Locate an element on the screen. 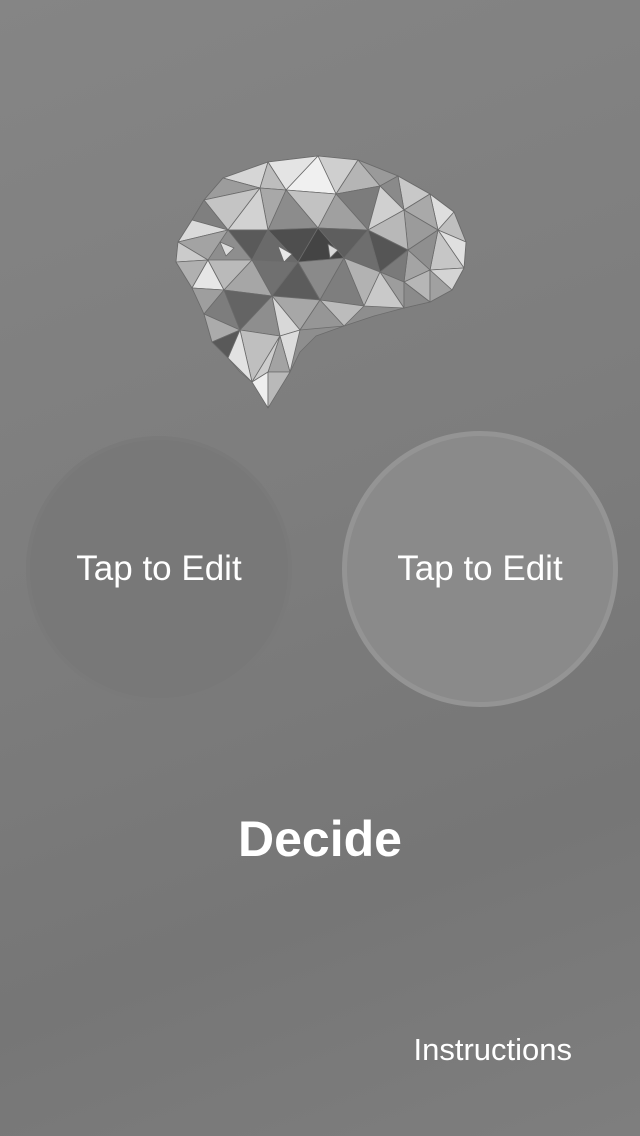 The height and width of the screenshot is (1136, 640). decide-button: Decide is located at coordinates (320, 839).